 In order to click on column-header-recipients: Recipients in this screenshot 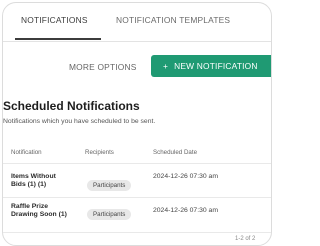, I will do `click(99, 152)`.